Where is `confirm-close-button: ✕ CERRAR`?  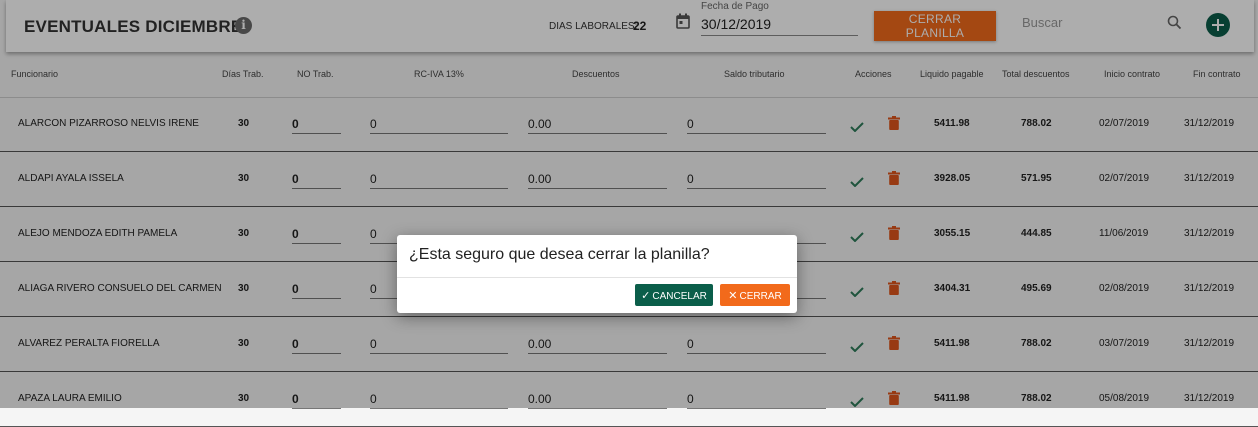 confirm-close-button: ✕ CERRAR is located at coordinates (755, 295).